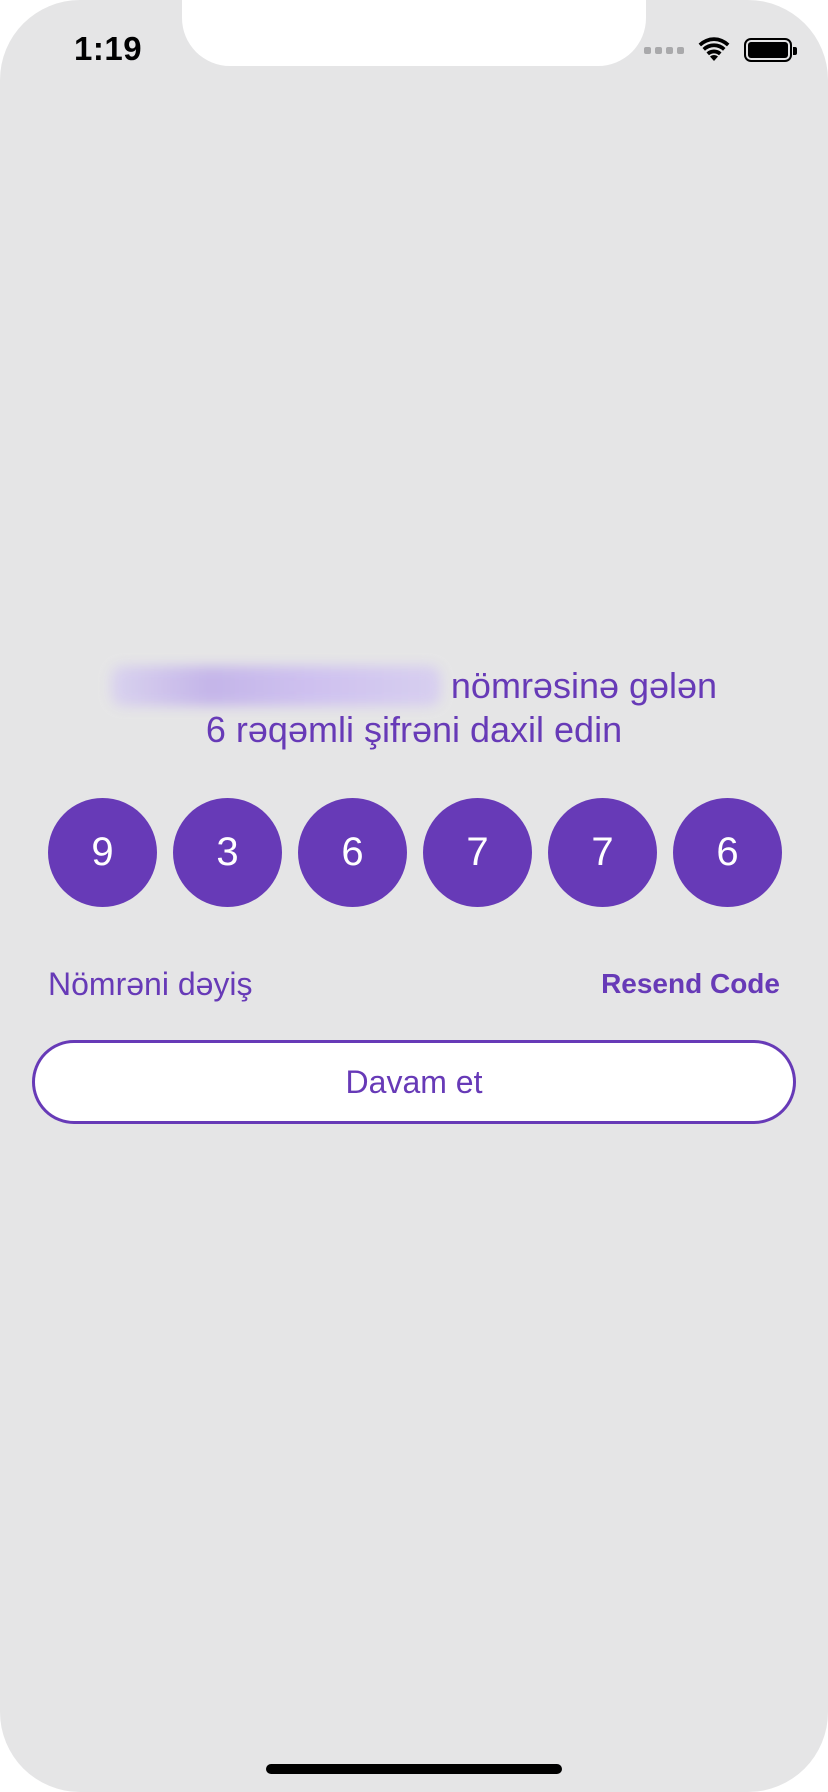 This screenshot has width=828, height=1792. Describe the element at coordinates (664, 50) in the screenshot. I see `signal-icon` at that location.